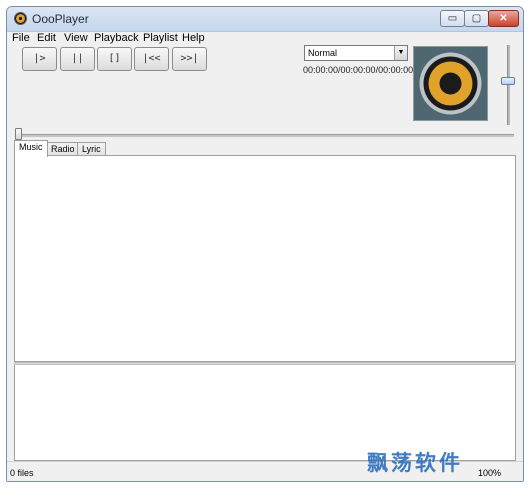 This screenshot has width=530, height=488. Describe the element at coordinates (160, 38) in the screenshot. I see `menu-playlist: Playlist` at that location.